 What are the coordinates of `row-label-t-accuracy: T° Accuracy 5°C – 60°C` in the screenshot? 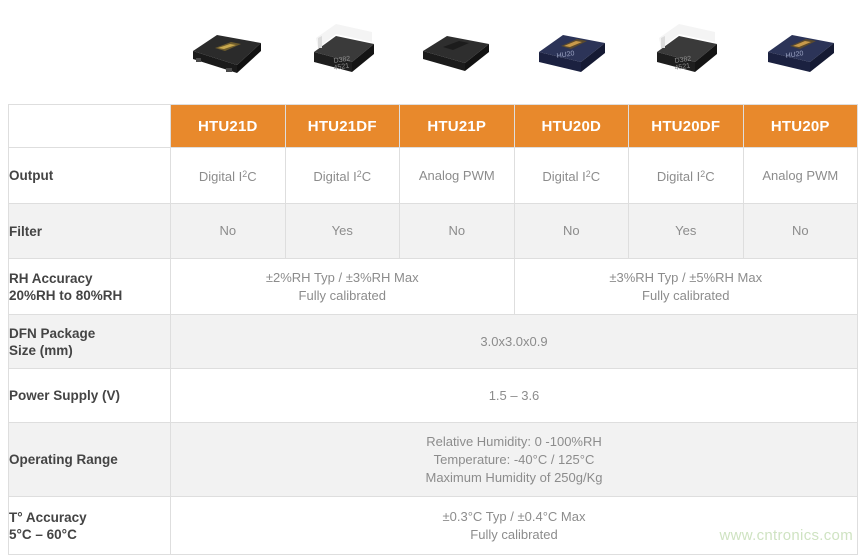 It's located at (89, 525).